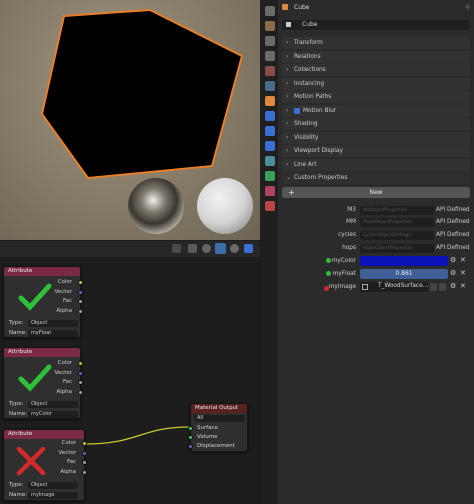  Describe the element at coordinates (71, 462) in the screenshot. I see `output-fac: Fac` at that location.